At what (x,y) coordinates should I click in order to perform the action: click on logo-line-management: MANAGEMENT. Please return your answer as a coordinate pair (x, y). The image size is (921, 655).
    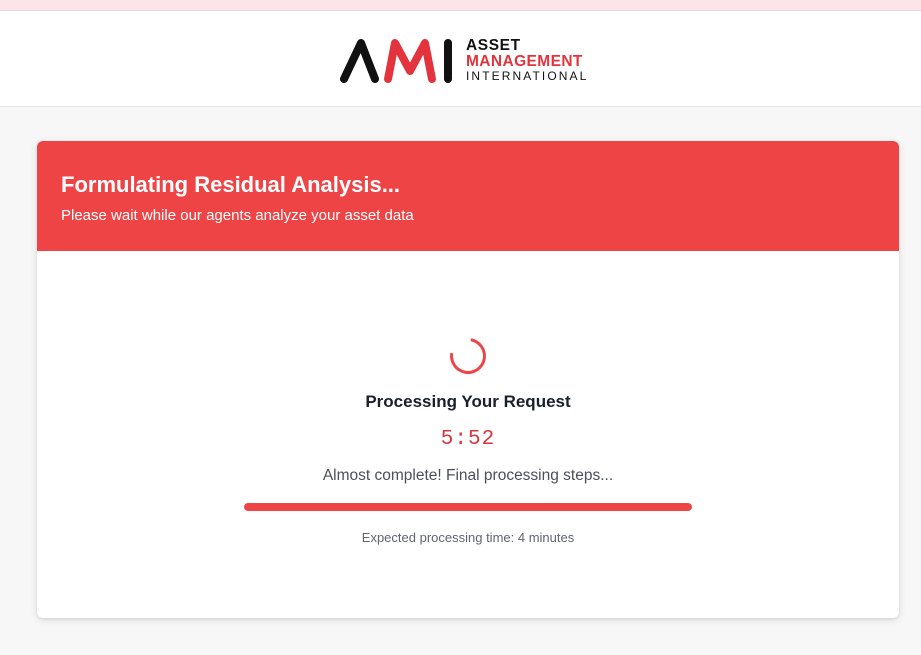
    Looking at the image, I should click on (524, 61).